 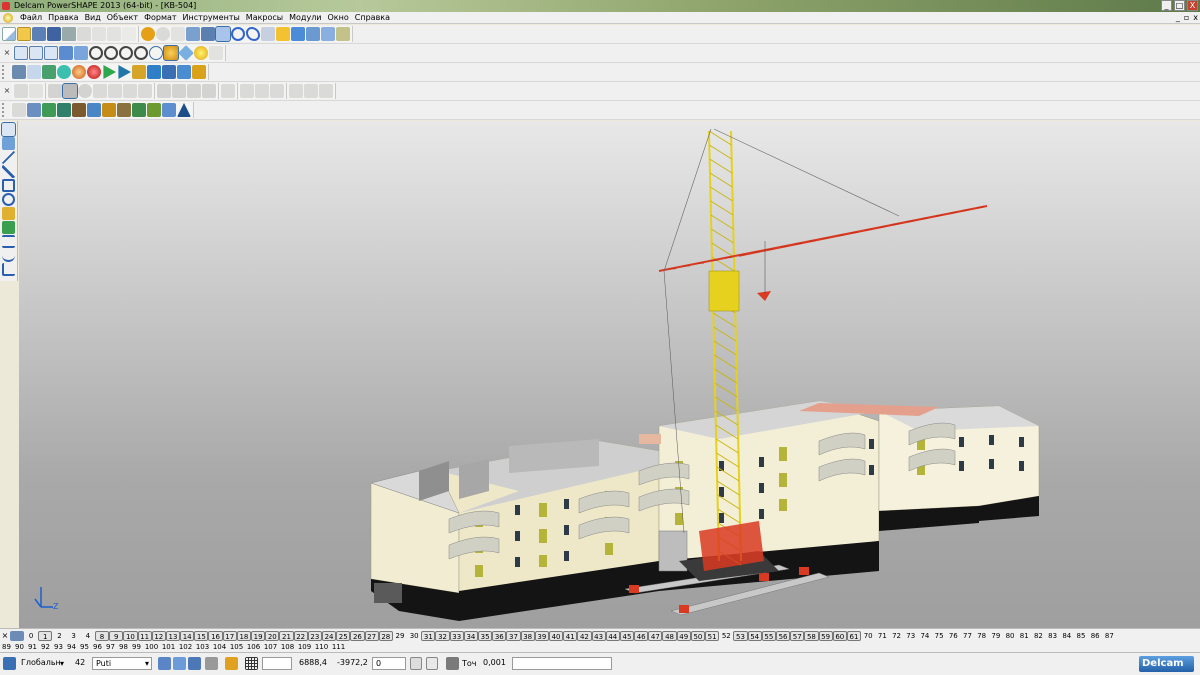 What do you see at coordinates (19, 647) in the screenshot?
I see `level-button: 90` at bounding box center [19, 647].